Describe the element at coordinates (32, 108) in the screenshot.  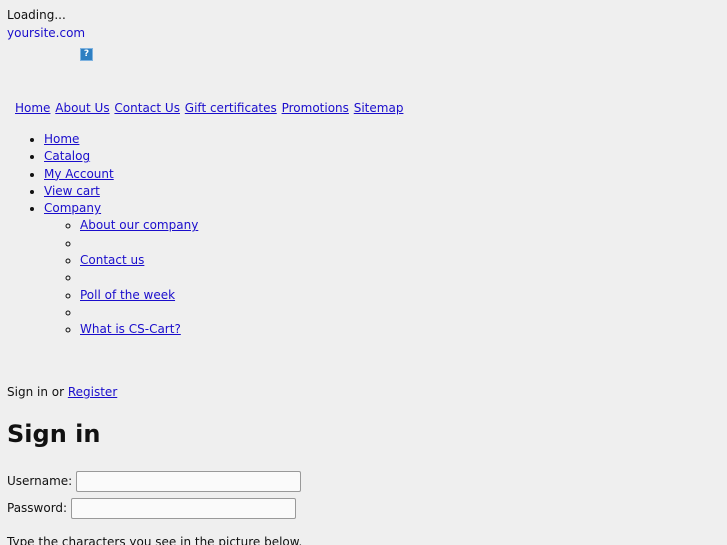
I see `topnav-home: Home` at that location.